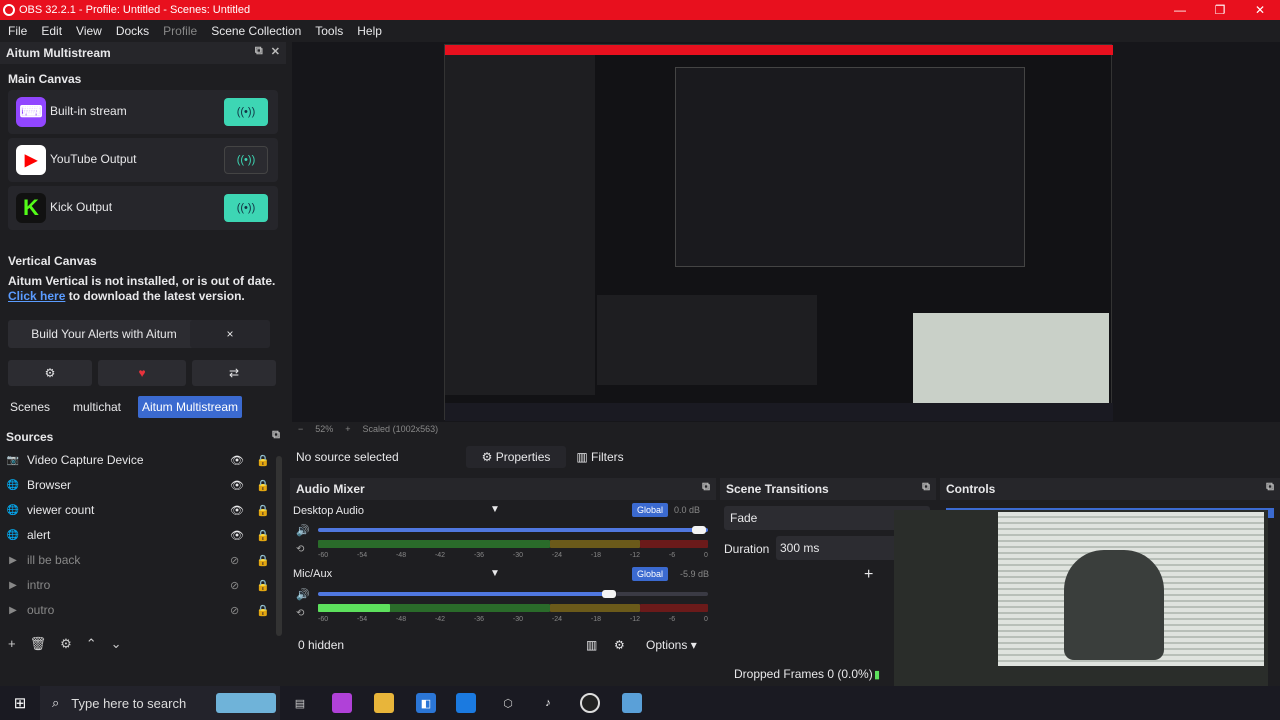  What do you see at coordinates (141, 535) in the screenshot?
I see `source-item: 🌐 alert 👁 🔒` at bounding box center [141, 535].